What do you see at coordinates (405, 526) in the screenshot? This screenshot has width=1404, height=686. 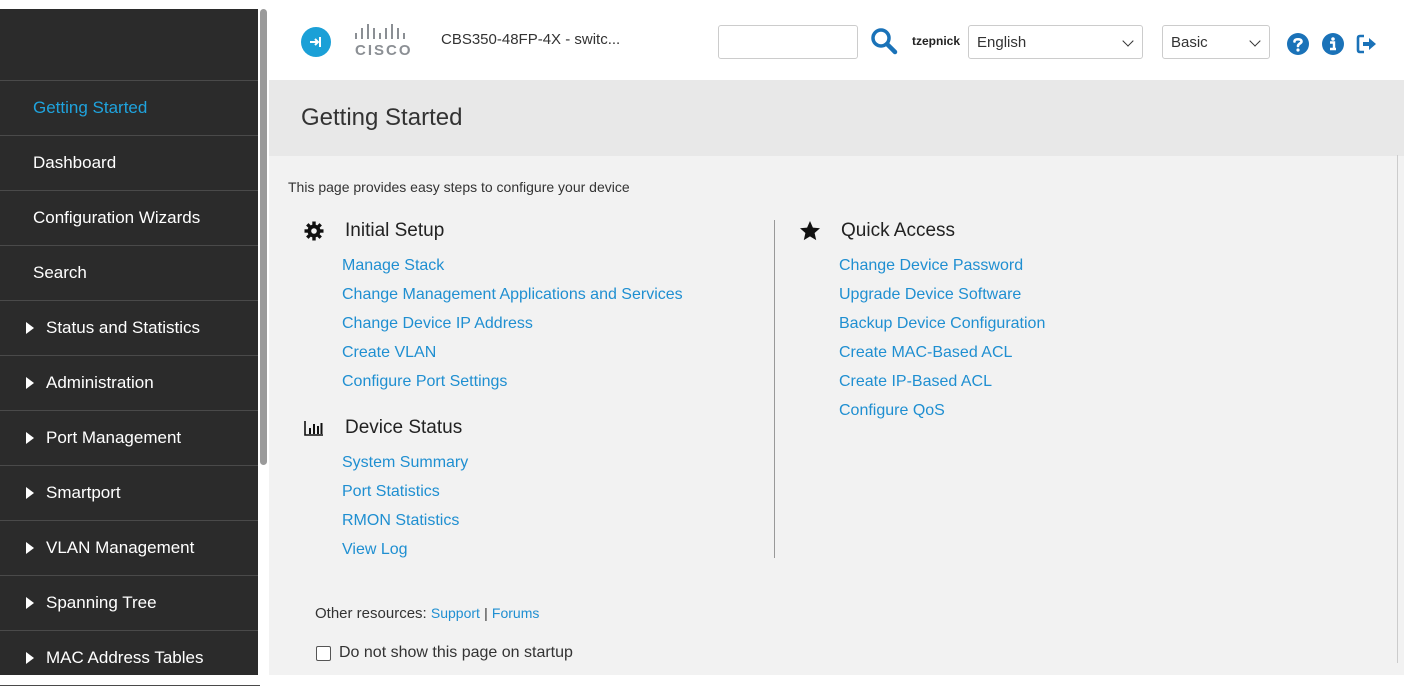 I see `link-rmon-statistics: RMON Statistics` at bounding box center [405, 526].